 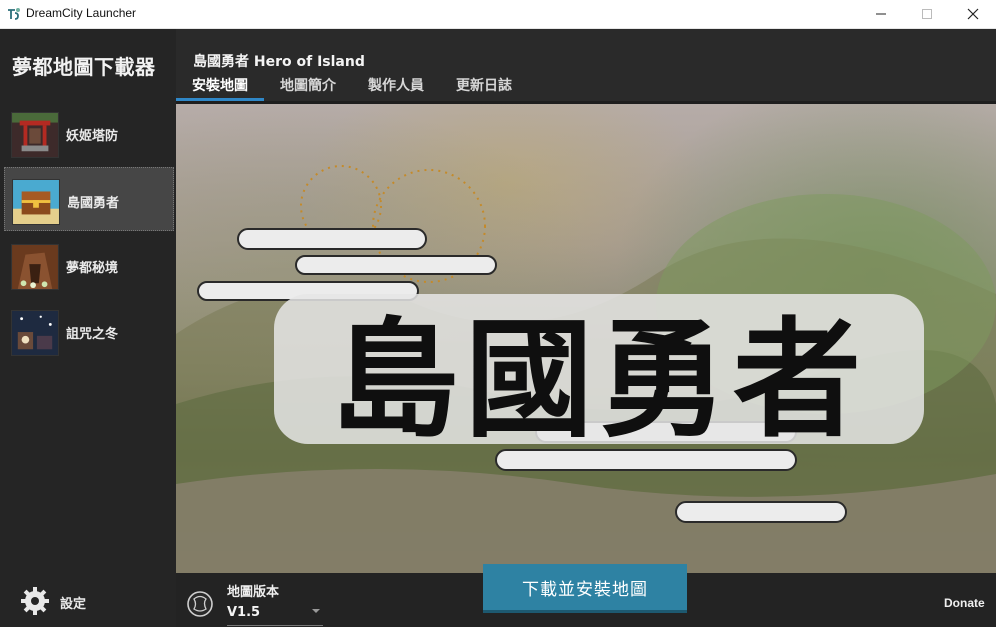 What do you see at coordinates (81, 13) in the screenshot?
I see `window-title: DreamCity Launcher` at bounding box center [81, 13].